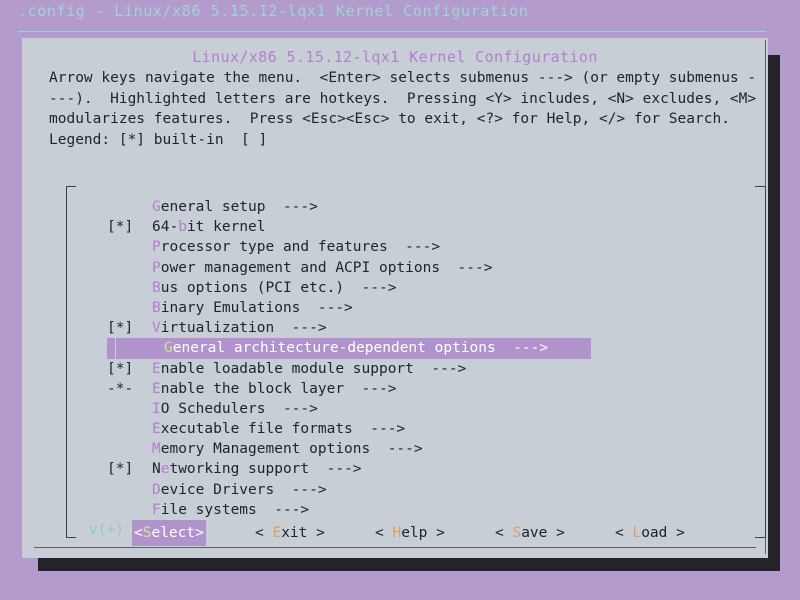 This screenshot has height=600, width=800. Describe the element at coordinates (416, 389) in the screenshot. I see `menu-item: -*- Enable the block layer --->` at that location.